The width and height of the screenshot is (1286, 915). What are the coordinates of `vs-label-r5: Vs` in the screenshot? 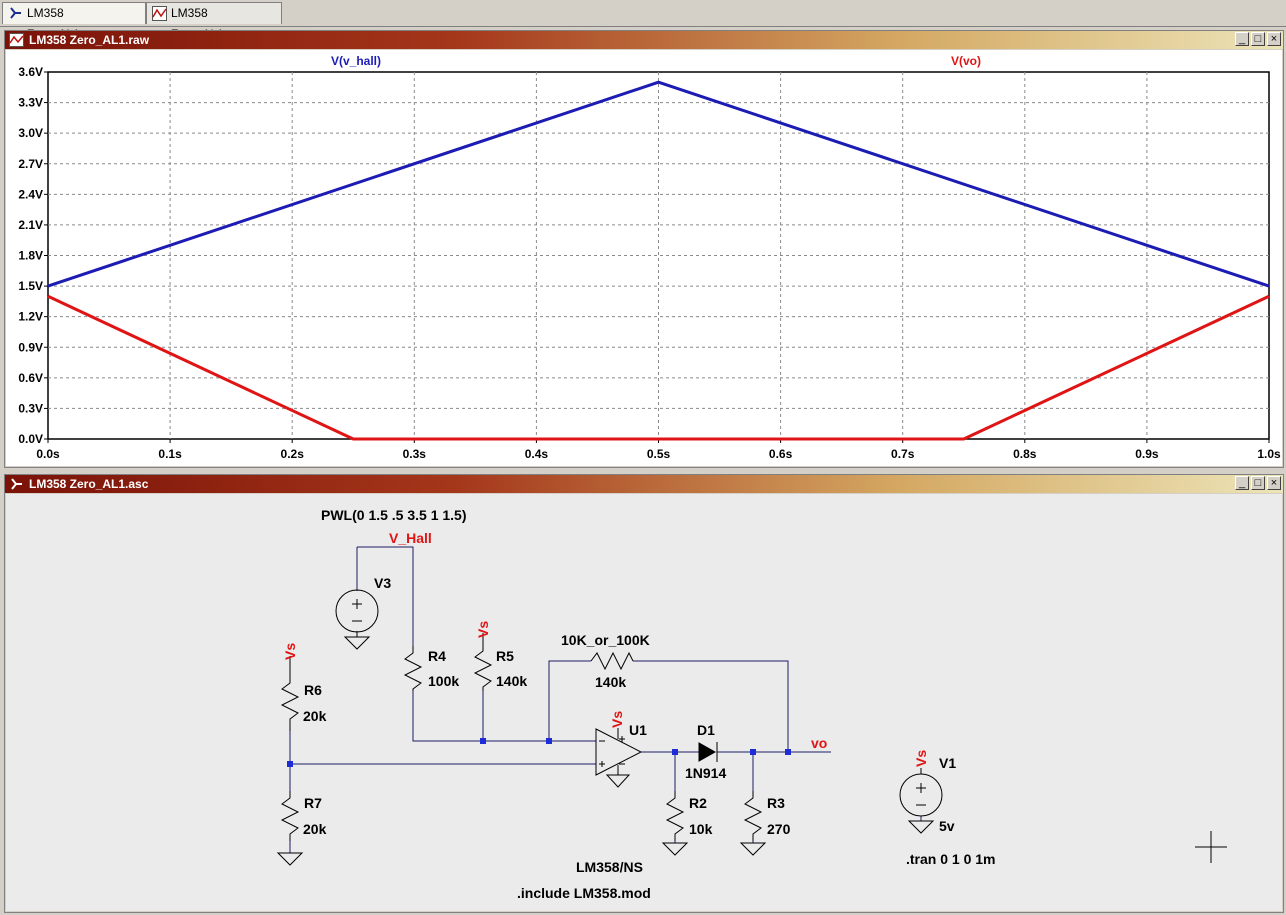 It's located at (483, 629).